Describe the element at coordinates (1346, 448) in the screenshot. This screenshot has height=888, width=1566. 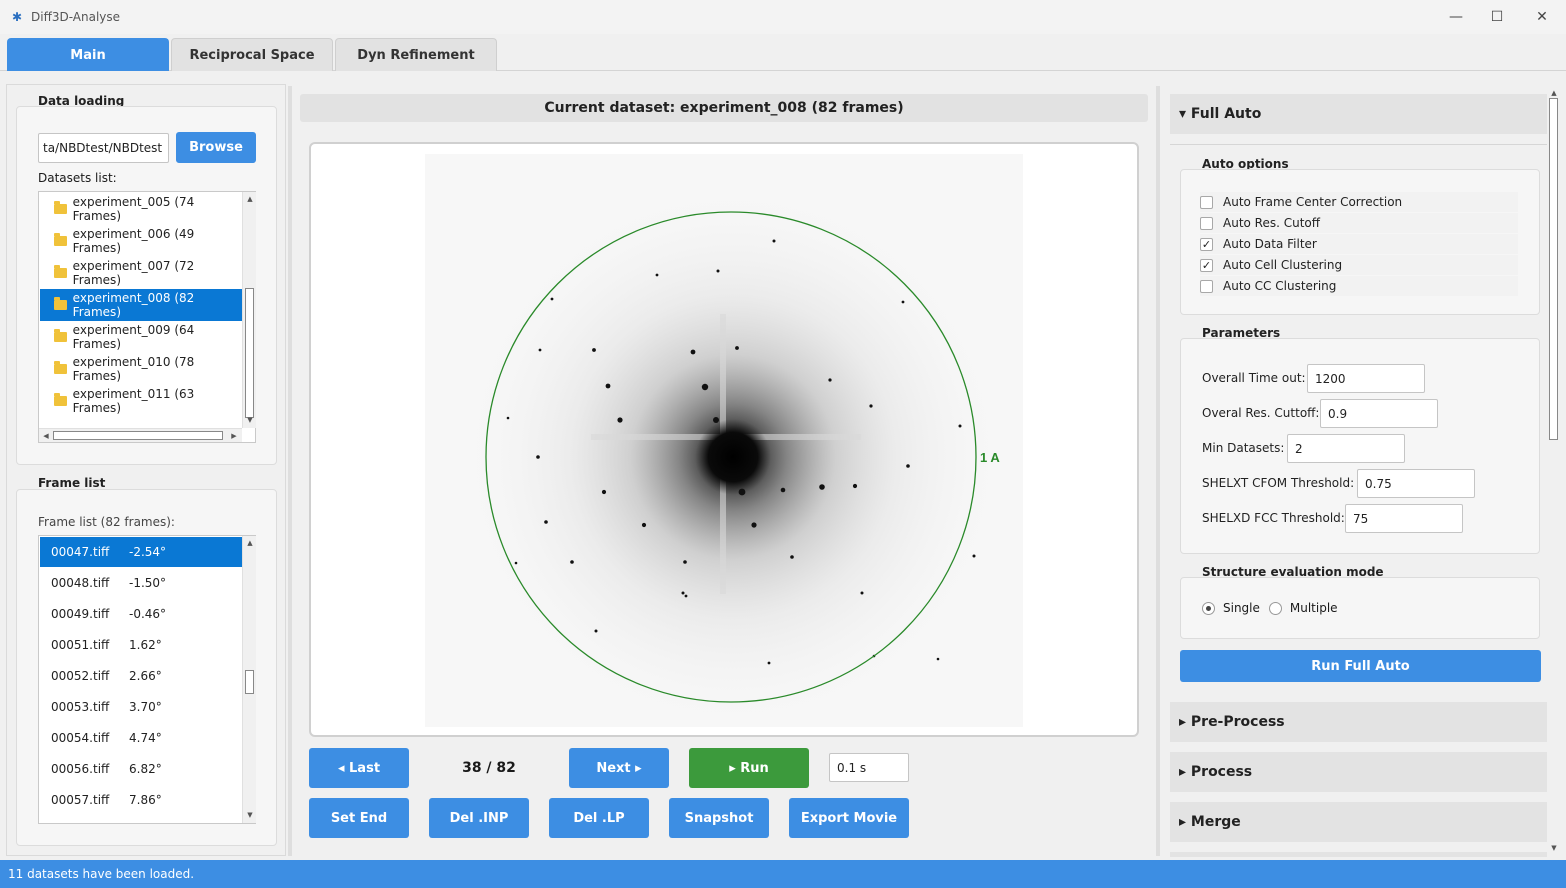
I see `min-datasets-input: 2` at that location.